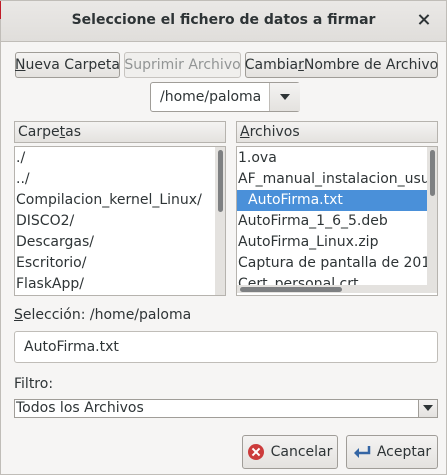 Image resolution: width=447 pixels, height=475 pixels. Describe the element at coordinates (182, 65) in the screenshot. I see `delete-file-button: Suprimir Archivo` at that location.